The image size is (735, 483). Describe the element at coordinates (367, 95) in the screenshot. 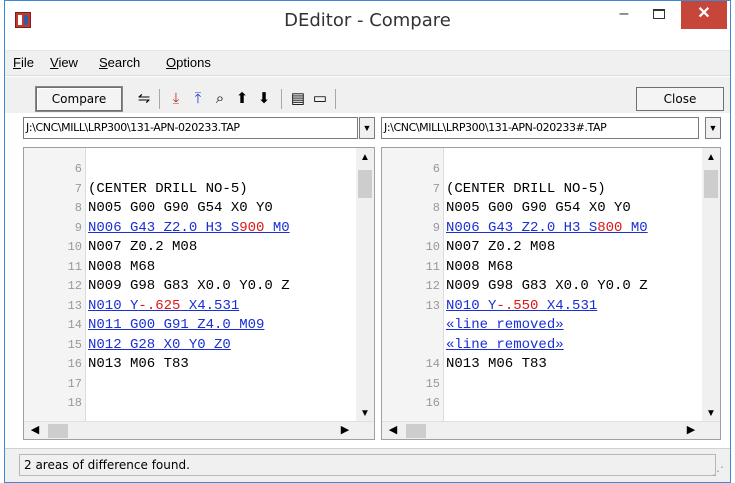

I see `toolbar: Compare ⇋ ⤓ ⤒ ⌕ ⬆ ⬇ ▤ ▭ Close` at that location.